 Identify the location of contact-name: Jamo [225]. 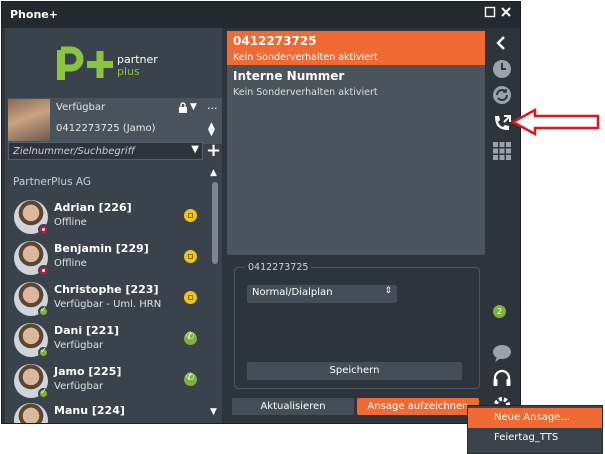
(88, 371).